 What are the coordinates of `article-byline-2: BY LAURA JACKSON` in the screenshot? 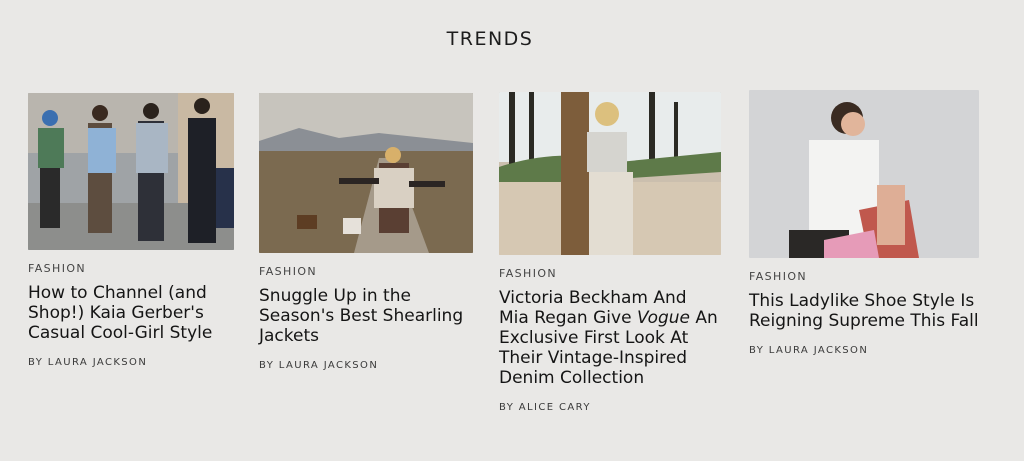 It's located at (366, 365).